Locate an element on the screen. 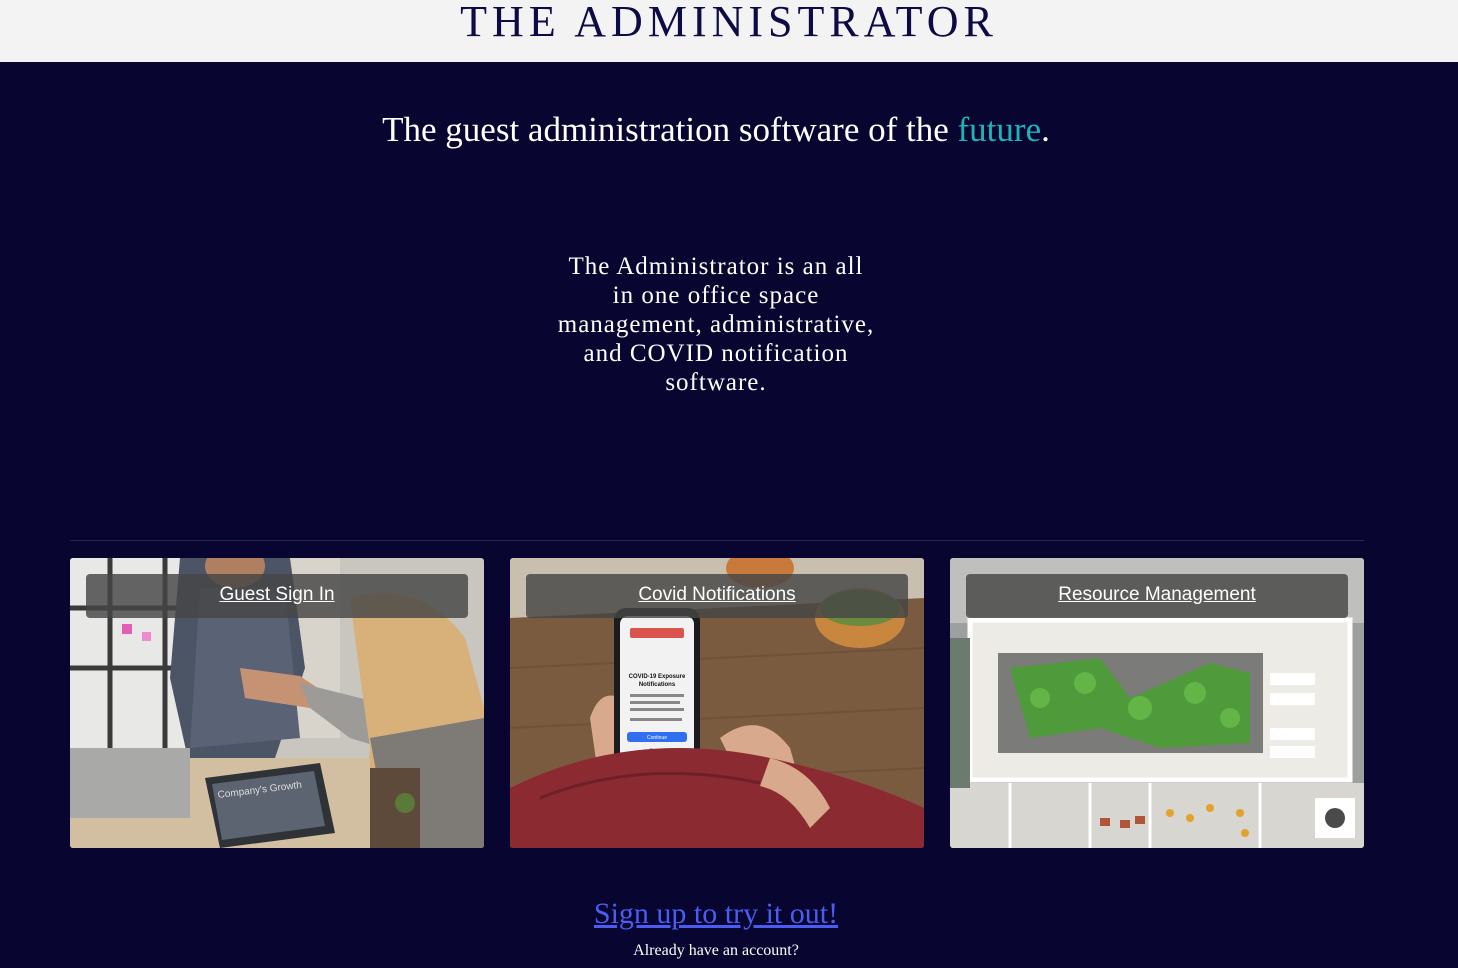 The height and width of the screenshot is (968, 1458). phone-continue-text: Continue is located at coordinates (657, 738).